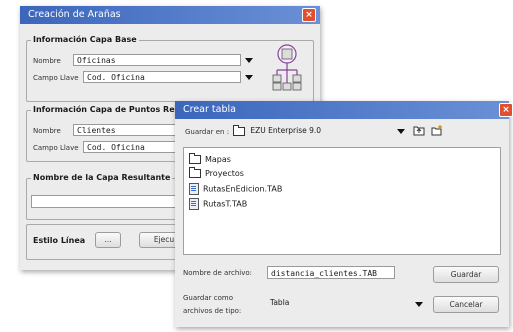 The image size is (513, 332). Describe the element at coordinates (286, 130) in the screenshot. I see `save-in-value: EZU Enterprise 9.0` at that location.